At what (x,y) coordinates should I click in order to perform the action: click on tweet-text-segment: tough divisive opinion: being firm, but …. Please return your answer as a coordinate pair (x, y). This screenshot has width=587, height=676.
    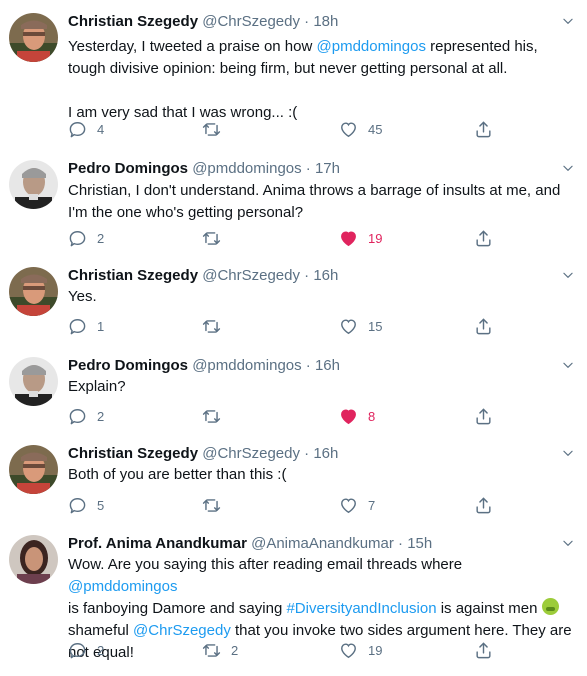
    Looking at the image, I should click on (288, 68).